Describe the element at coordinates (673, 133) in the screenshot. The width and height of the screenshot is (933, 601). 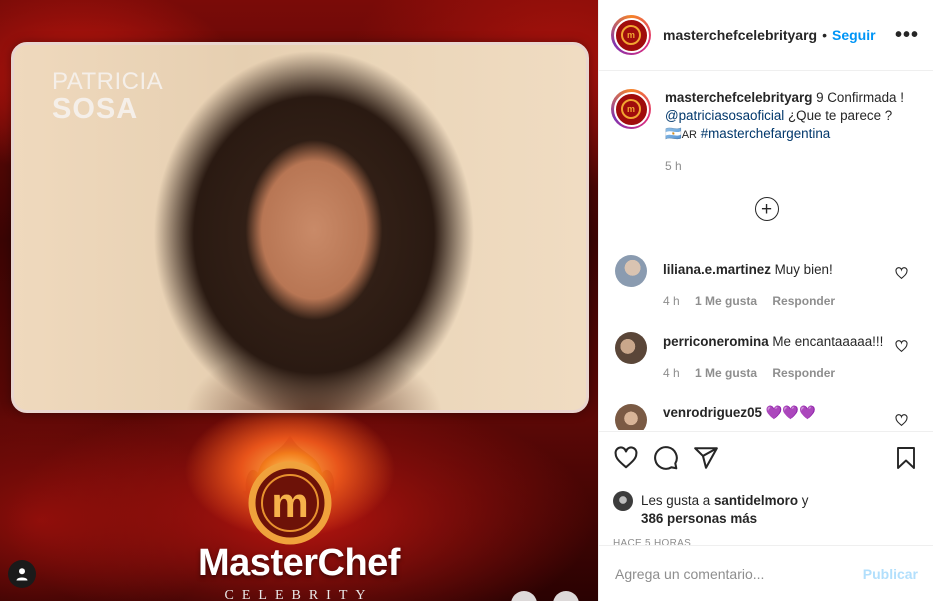
I see `flag-emoji: 🇦🇷` at that location.